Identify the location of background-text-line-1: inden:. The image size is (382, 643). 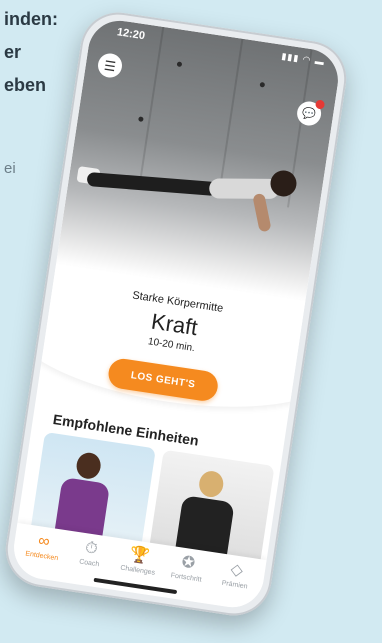
(31, 19).